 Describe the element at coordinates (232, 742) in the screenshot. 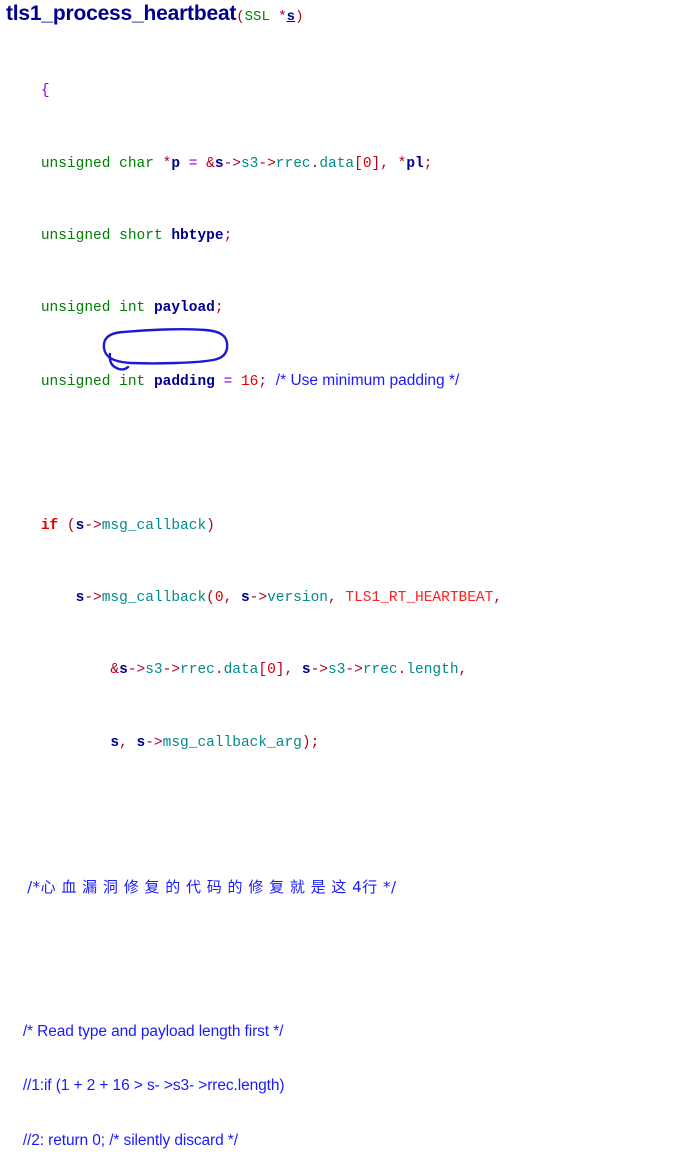

I see `token-member-msg-callback-arg: msg_callback_arg` at that location.